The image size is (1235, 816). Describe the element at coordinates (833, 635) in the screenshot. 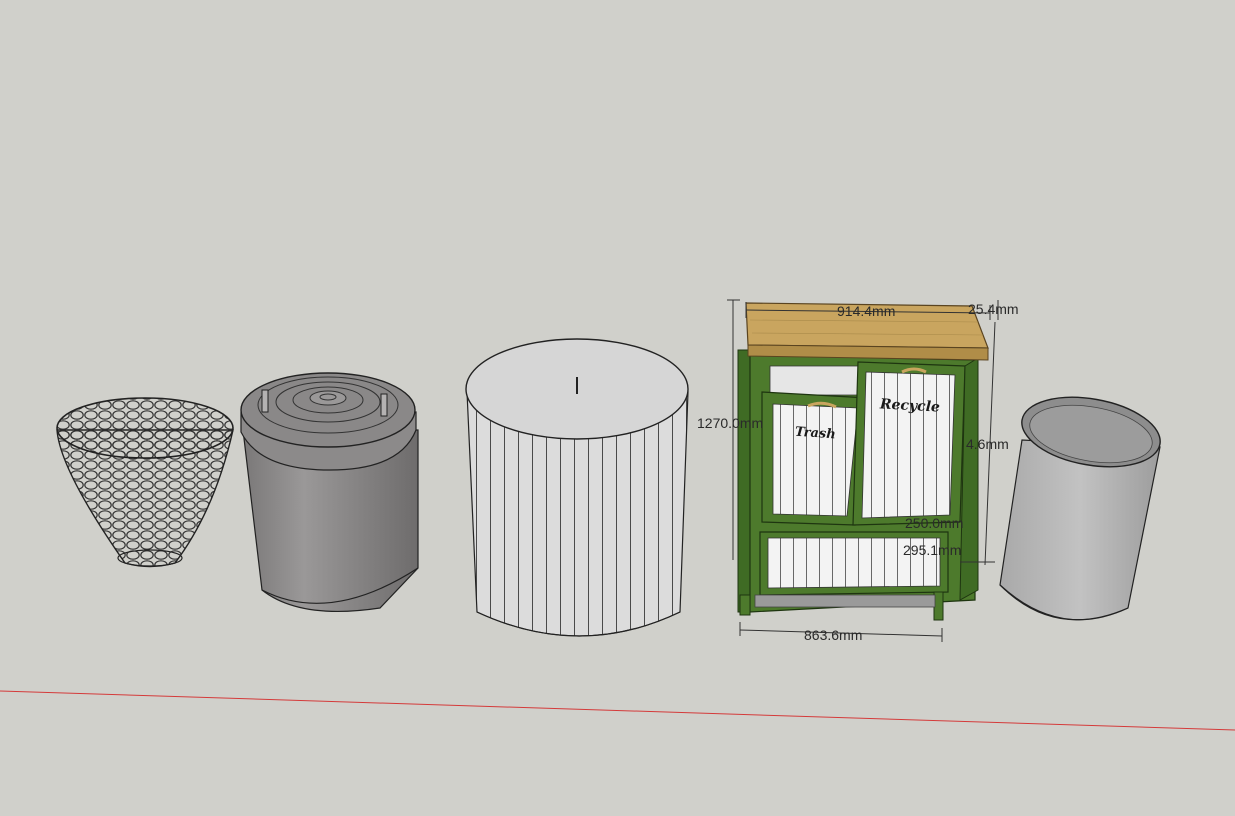

I see `dim-base-width: 863.6mm` at that location.